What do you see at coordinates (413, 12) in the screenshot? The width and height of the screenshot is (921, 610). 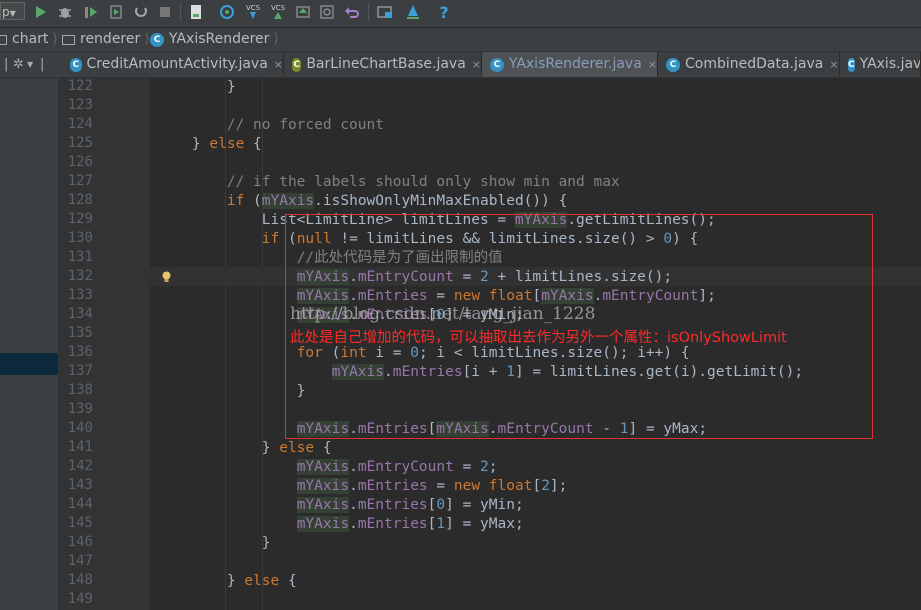 I see `monitor-icon` at bounding box center [413, 12].